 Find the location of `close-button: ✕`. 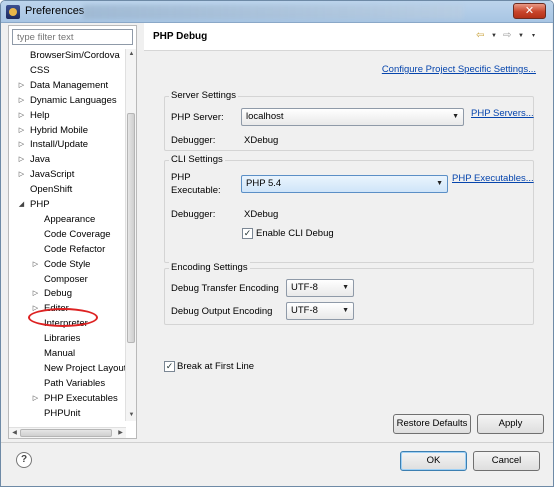

close-button: ✕ is located at coordinates (529, 11).